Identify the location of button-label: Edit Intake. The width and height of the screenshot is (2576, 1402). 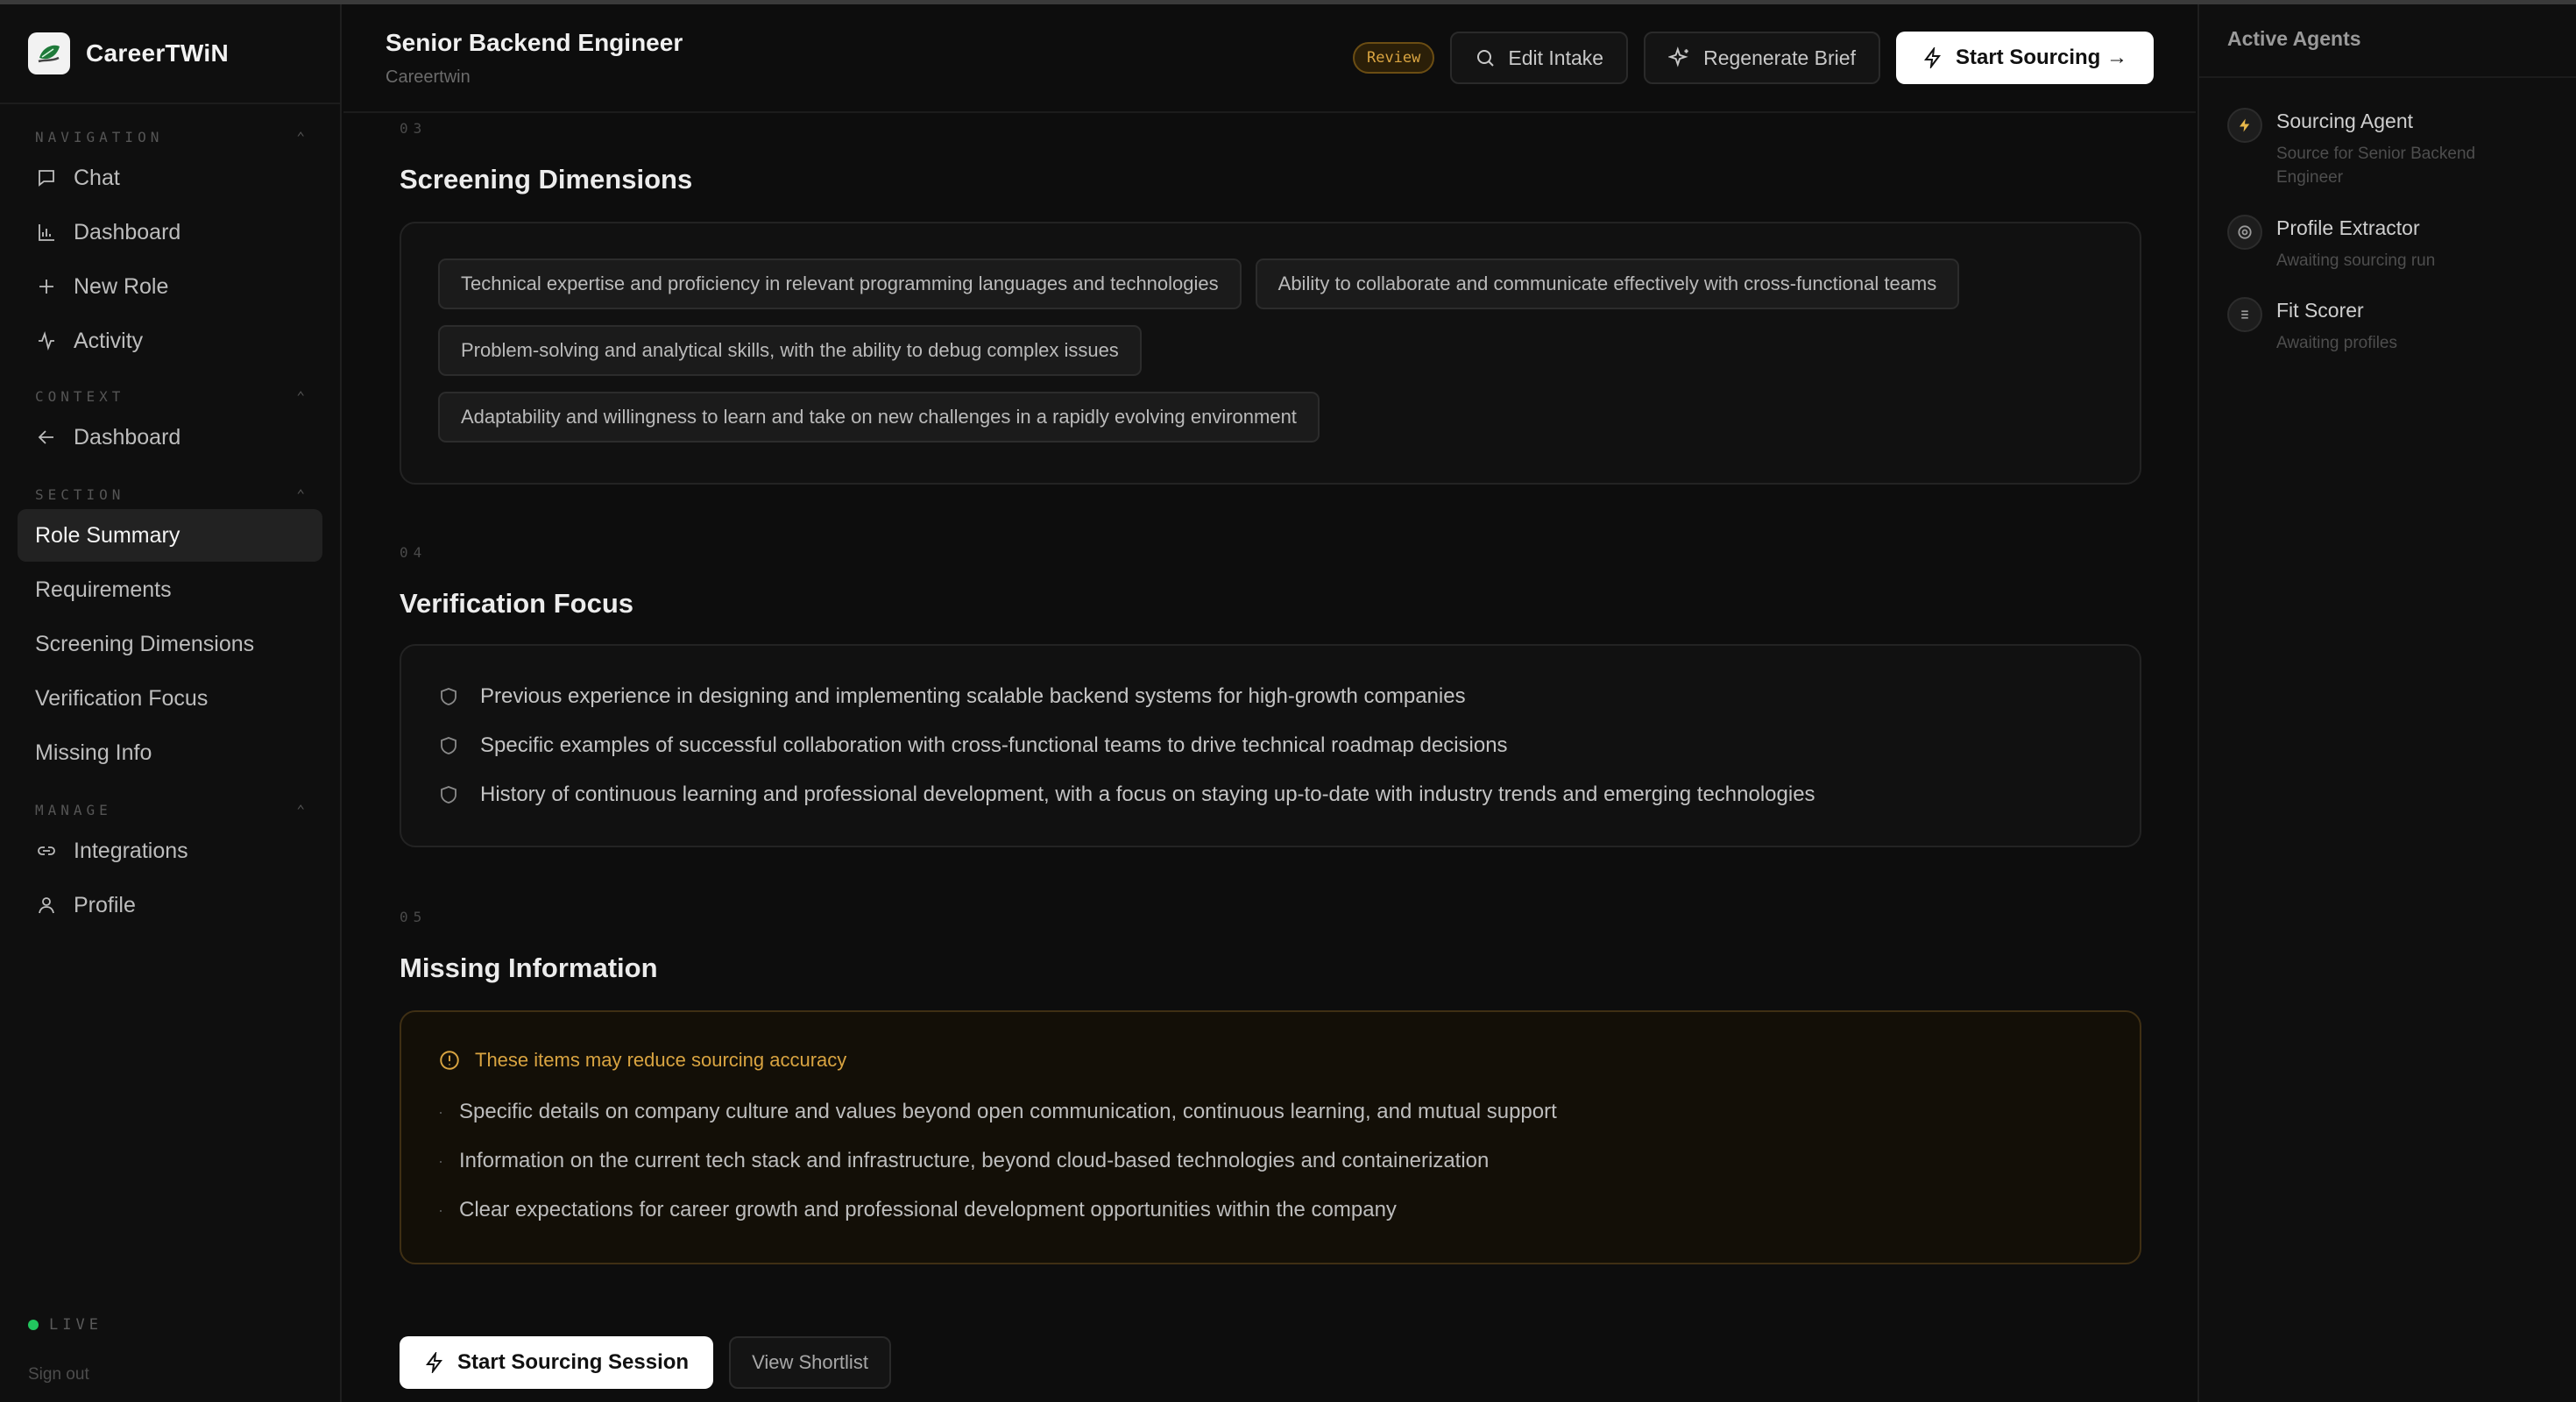
(1556, 57).